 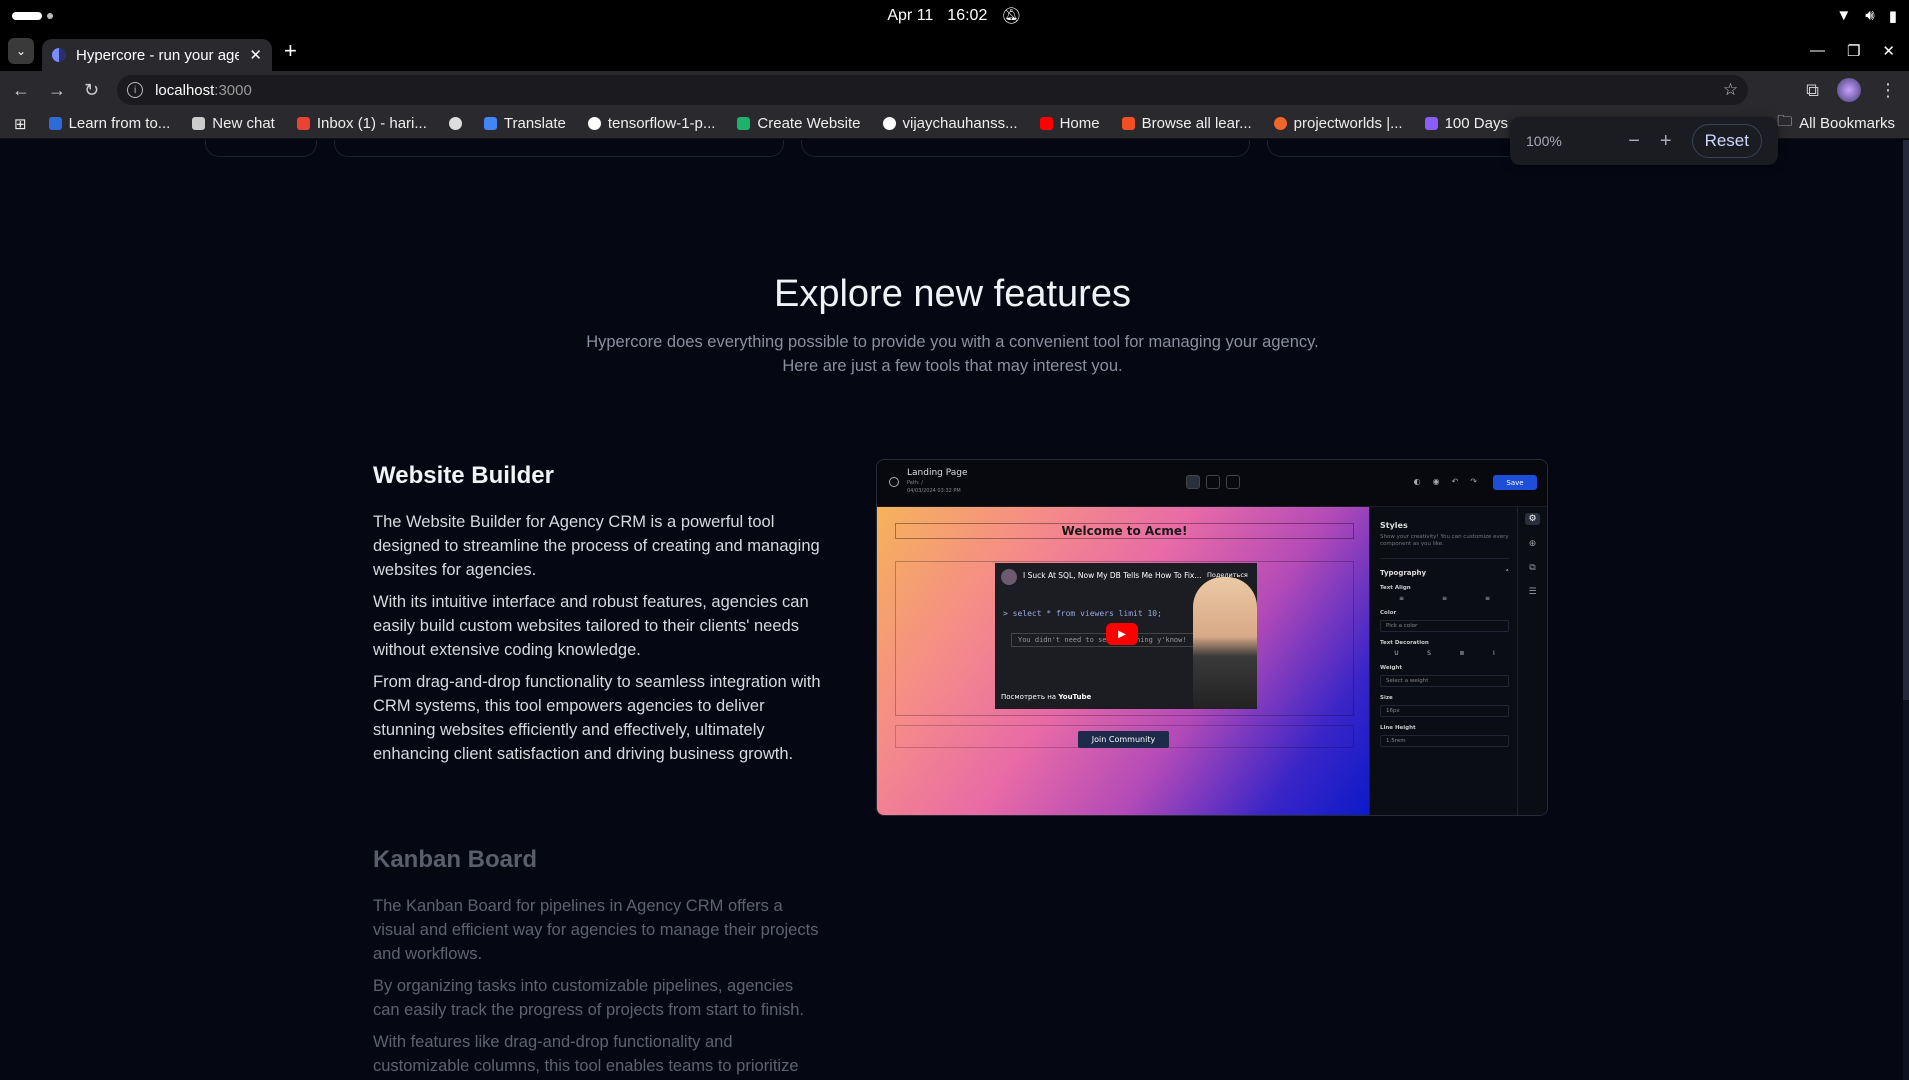 What do you see at coordinates (1404, 643) in the screenshot?
I see `text-decoration-label: Text Decoration` at bounding box center [1404, 643].